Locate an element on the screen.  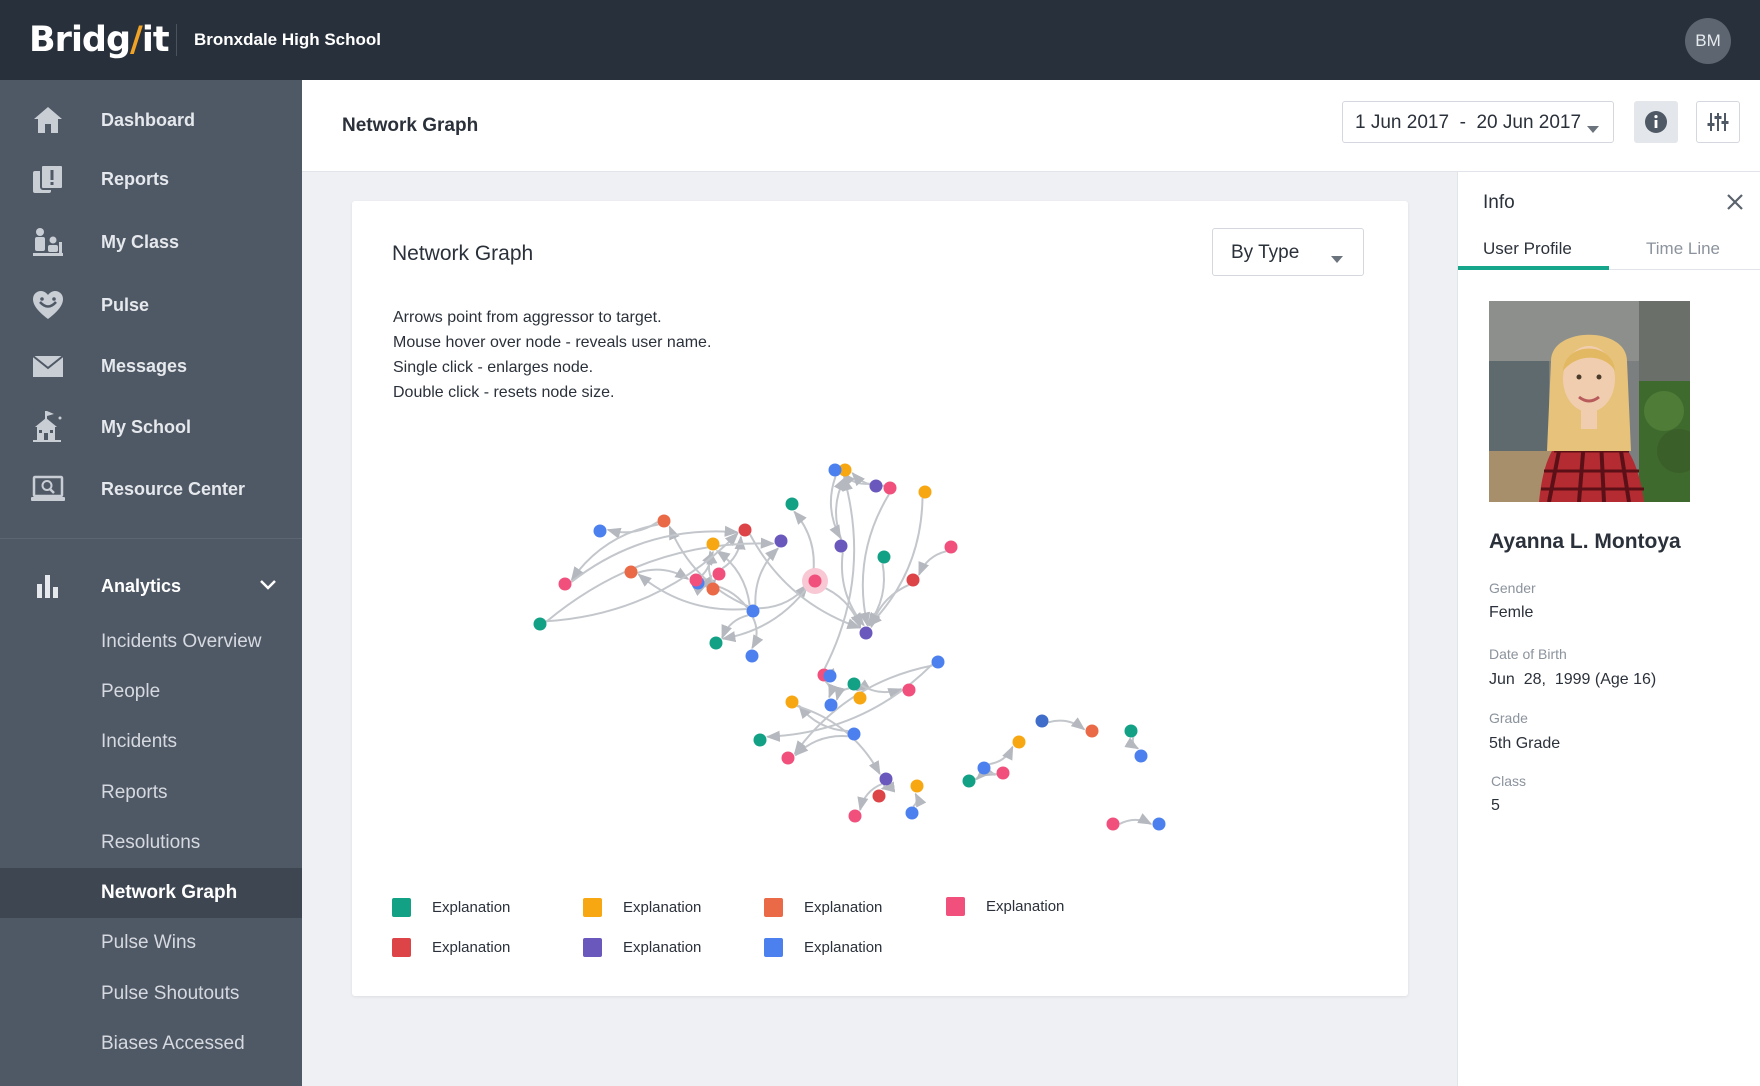
chevron-down-icon is located at coordinates (268, 587).